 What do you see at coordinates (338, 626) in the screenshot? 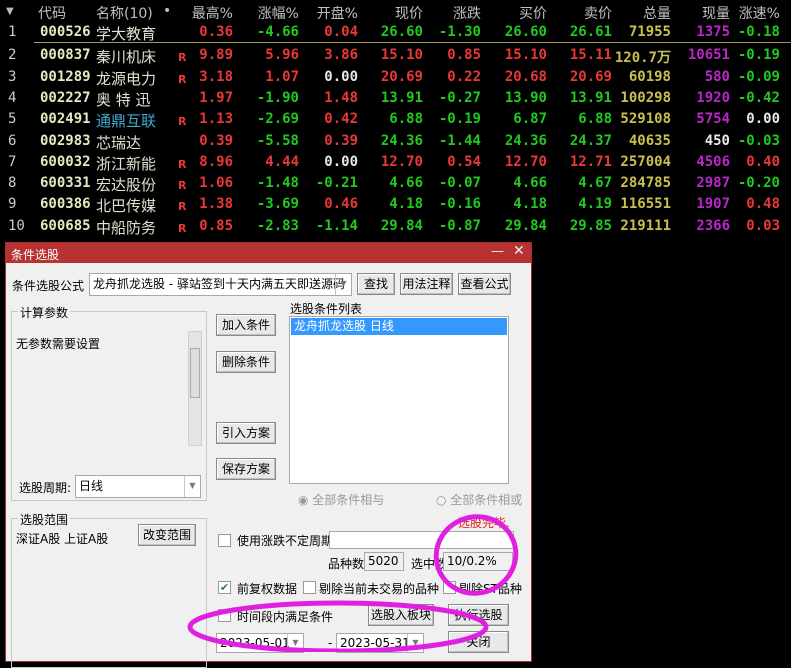
I see `annotation-ellipse-date-range` at bounding box center [338, 626].